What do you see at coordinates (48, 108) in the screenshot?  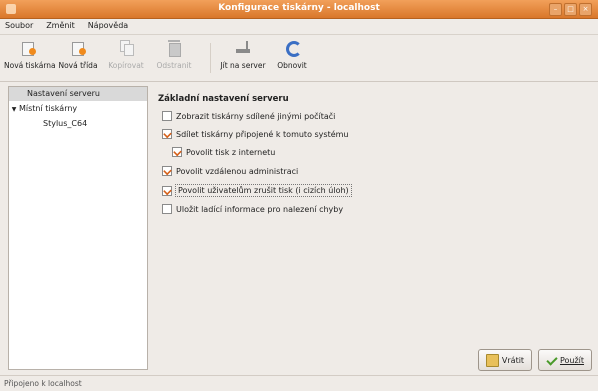 I see `local-printers-label: Místní tiskárny` at bounding box center [48, 108].